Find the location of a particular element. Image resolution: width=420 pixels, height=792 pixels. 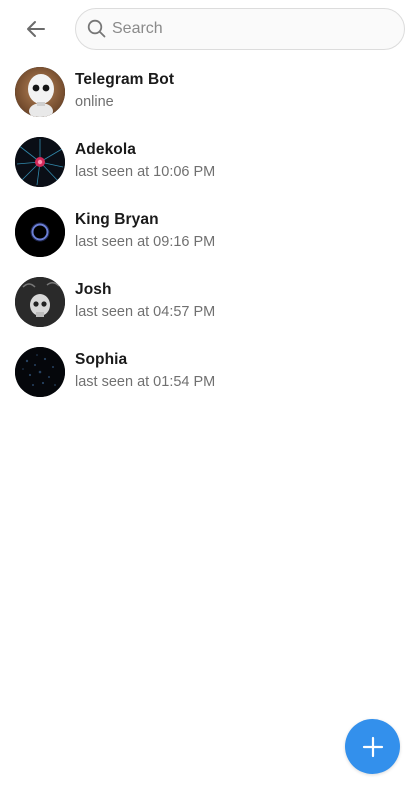

contact-name: Josh is located at coordinates (93, 289).